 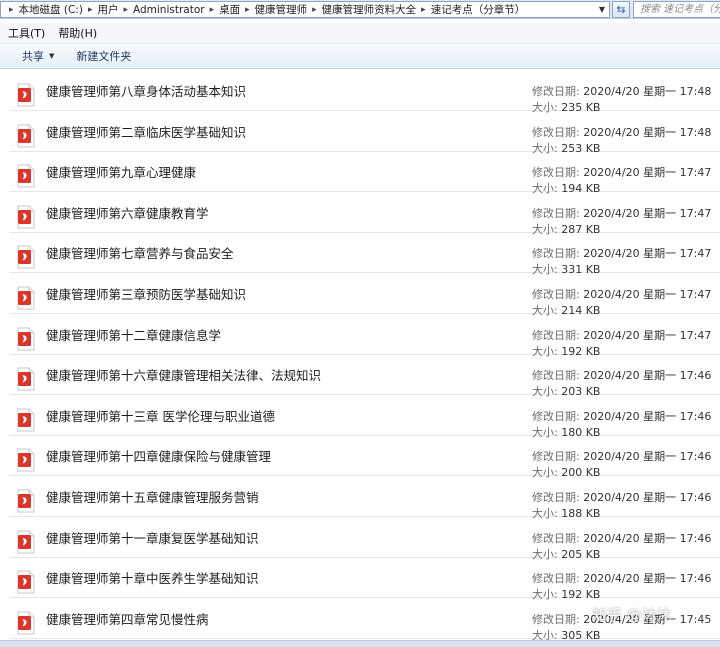 I want to click on search-input: 搜索 速记考点（分章节）, so click(x=676, y=9).